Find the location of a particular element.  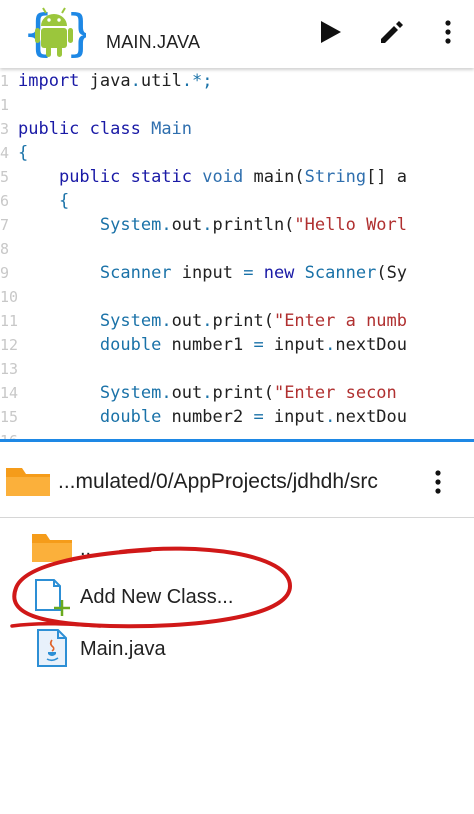

code-line: 14 System.out.print("Enter secon is located at coordinates (237, 393).